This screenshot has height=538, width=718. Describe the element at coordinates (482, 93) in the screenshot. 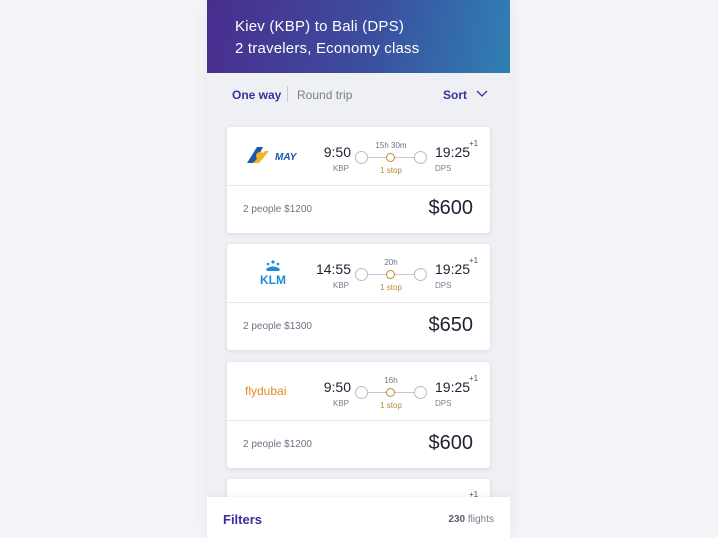

I see `chevron-down-icon` at that location.